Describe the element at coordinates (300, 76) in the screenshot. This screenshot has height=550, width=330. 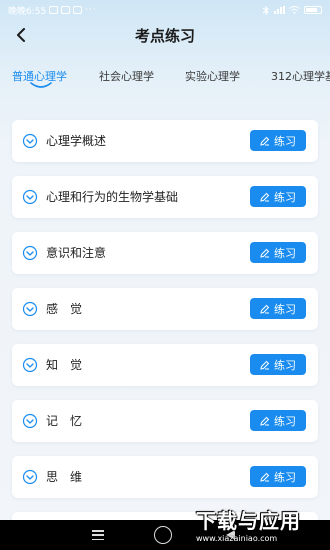
I see `tab-312-psychology: 312心理学基` at that location.